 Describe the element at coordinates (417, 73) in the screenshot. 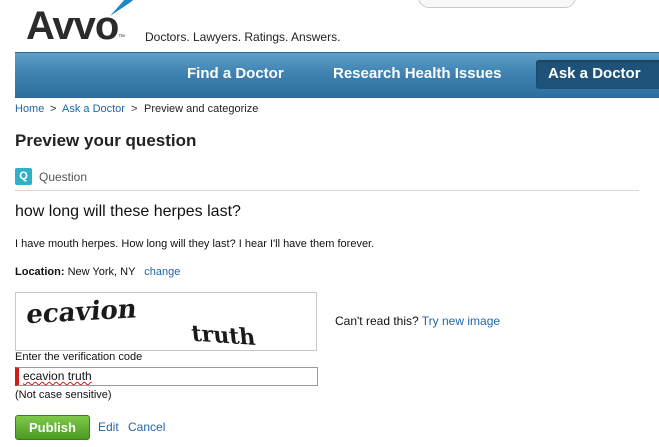

I see `nav-research-health-issues: Research Health Issues` at that location.